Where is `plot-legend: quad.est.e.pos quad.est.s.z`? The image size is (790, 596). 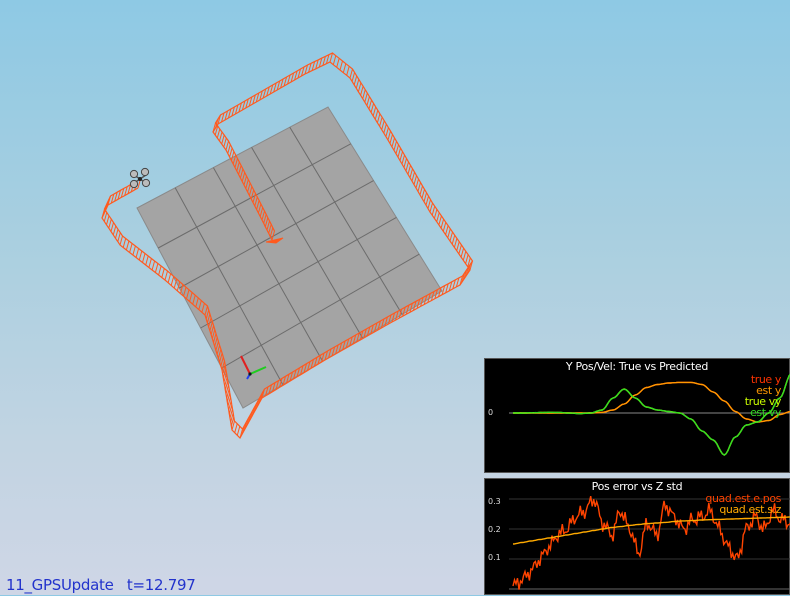
plot-legend: quad.est.e.pos quad.est.s.z is located at coordinates (743, 504).